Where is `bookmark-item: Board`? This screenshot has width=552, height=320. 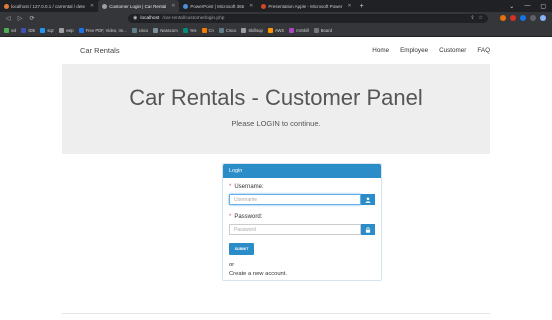
bookmark-item: Board is located at coordinates (322, 30).